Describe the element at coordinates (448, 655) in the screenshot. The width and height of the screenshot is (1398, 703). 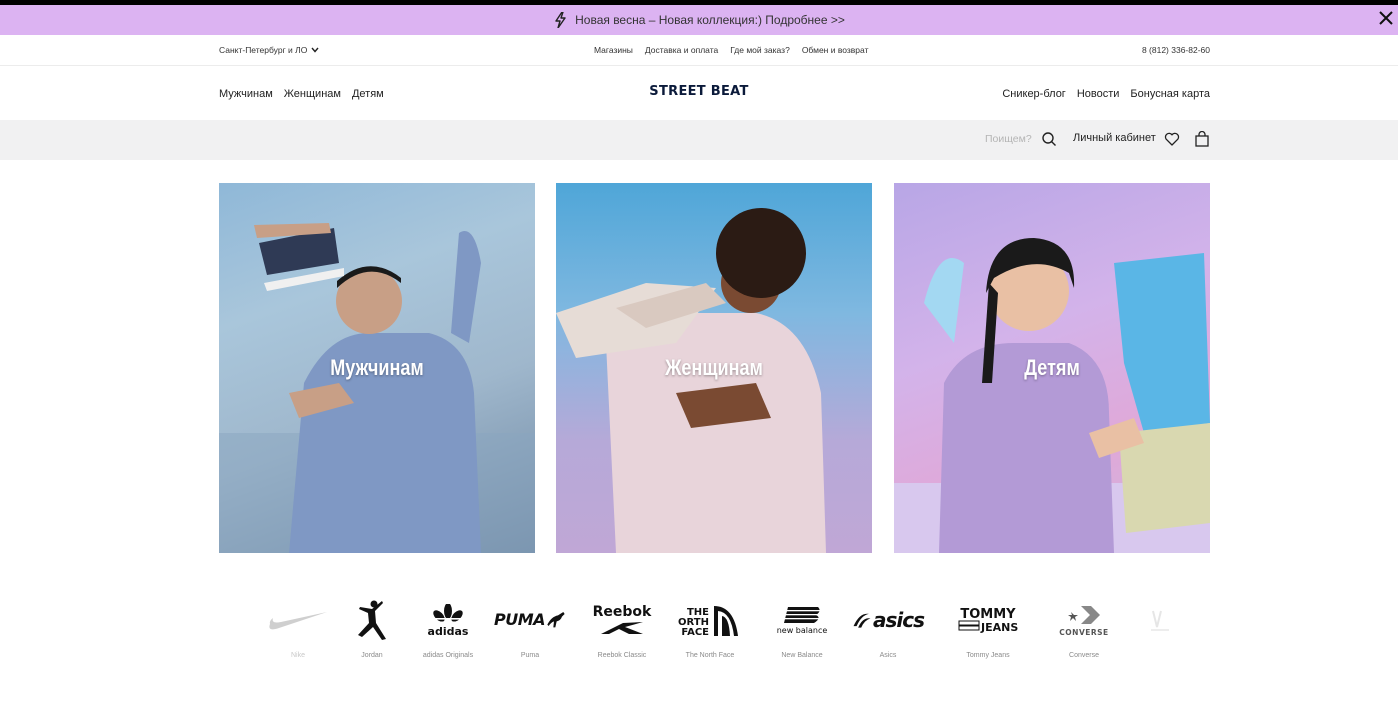
I see `brand-name: adidas Originals` at that location.